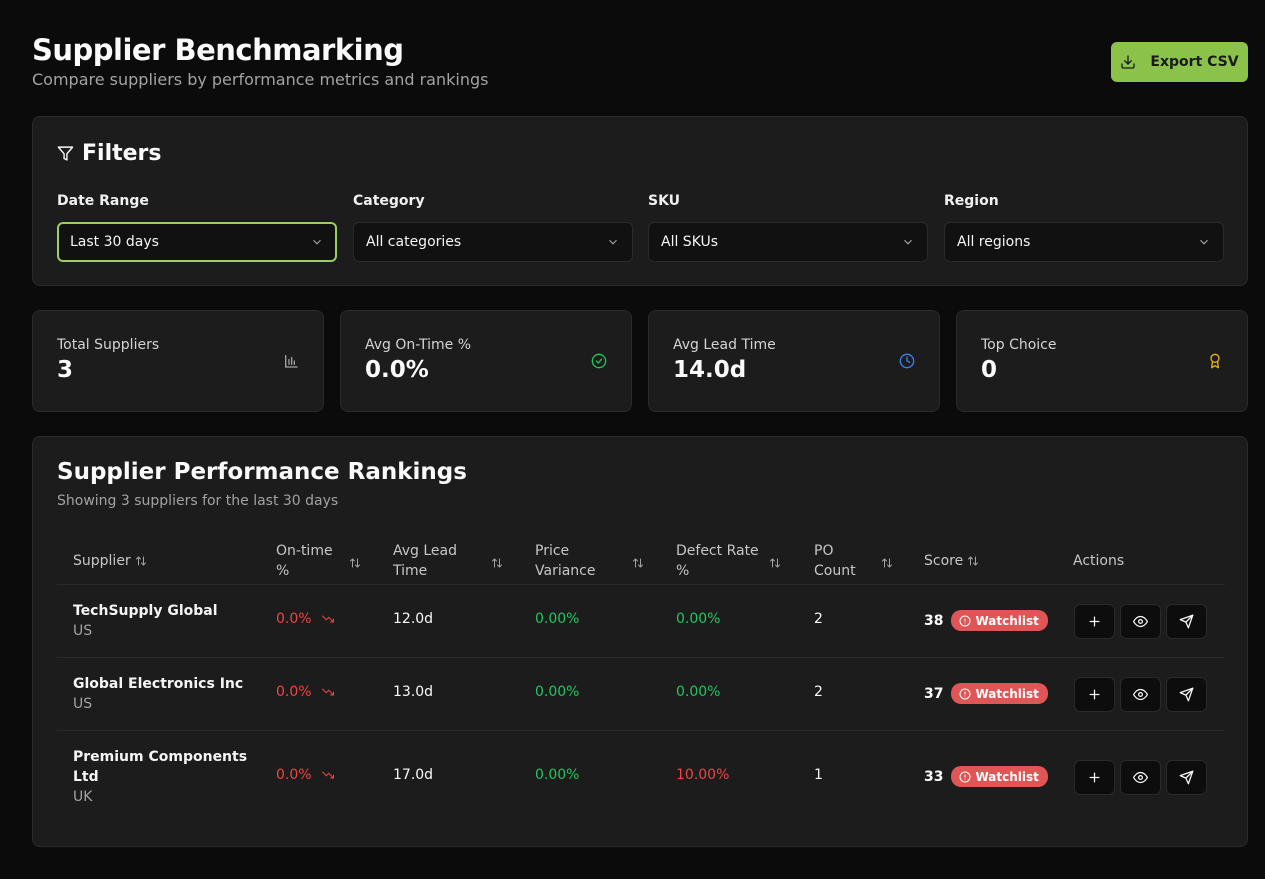 The image size is (1265, 879). I want to click on col-supplier-label: Supplier, so click(102, 561).